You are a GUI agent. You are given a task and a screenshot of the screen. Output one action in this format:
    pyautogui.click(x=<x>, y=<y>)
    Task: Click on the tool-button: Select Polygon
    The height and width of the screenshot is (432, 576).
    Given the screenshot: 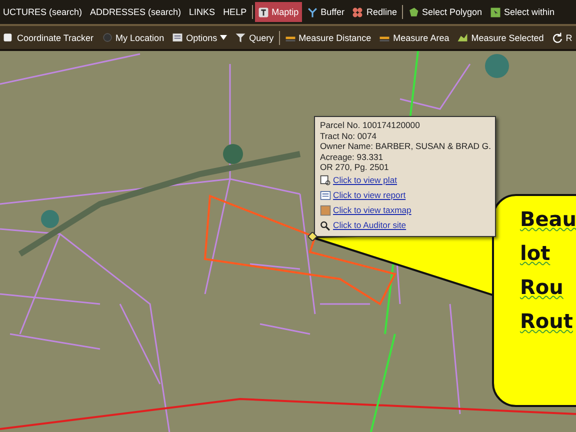 What is the action you would take?
    pyautogui.click(x=445, y=12)
    